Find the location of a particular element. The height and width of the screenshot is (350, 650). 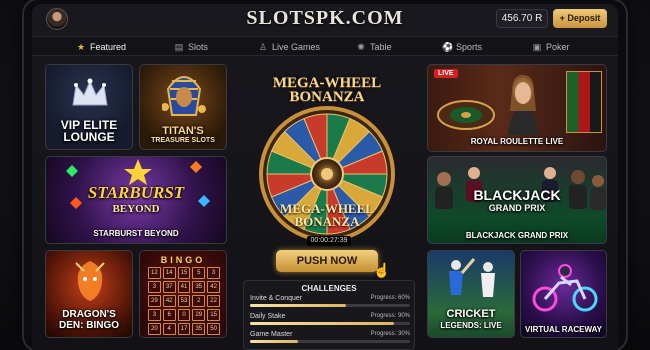

bingo-cell: 41 is located at coordinates (184, 287).